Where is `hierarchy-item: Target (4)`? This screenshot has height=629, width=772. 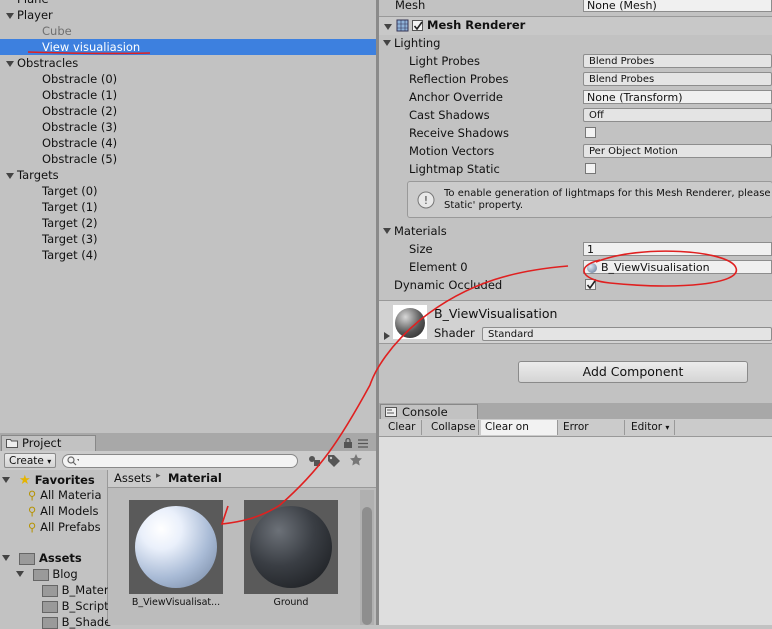
hierarchy-item: Target (4) is located at coordinates (188, 255).